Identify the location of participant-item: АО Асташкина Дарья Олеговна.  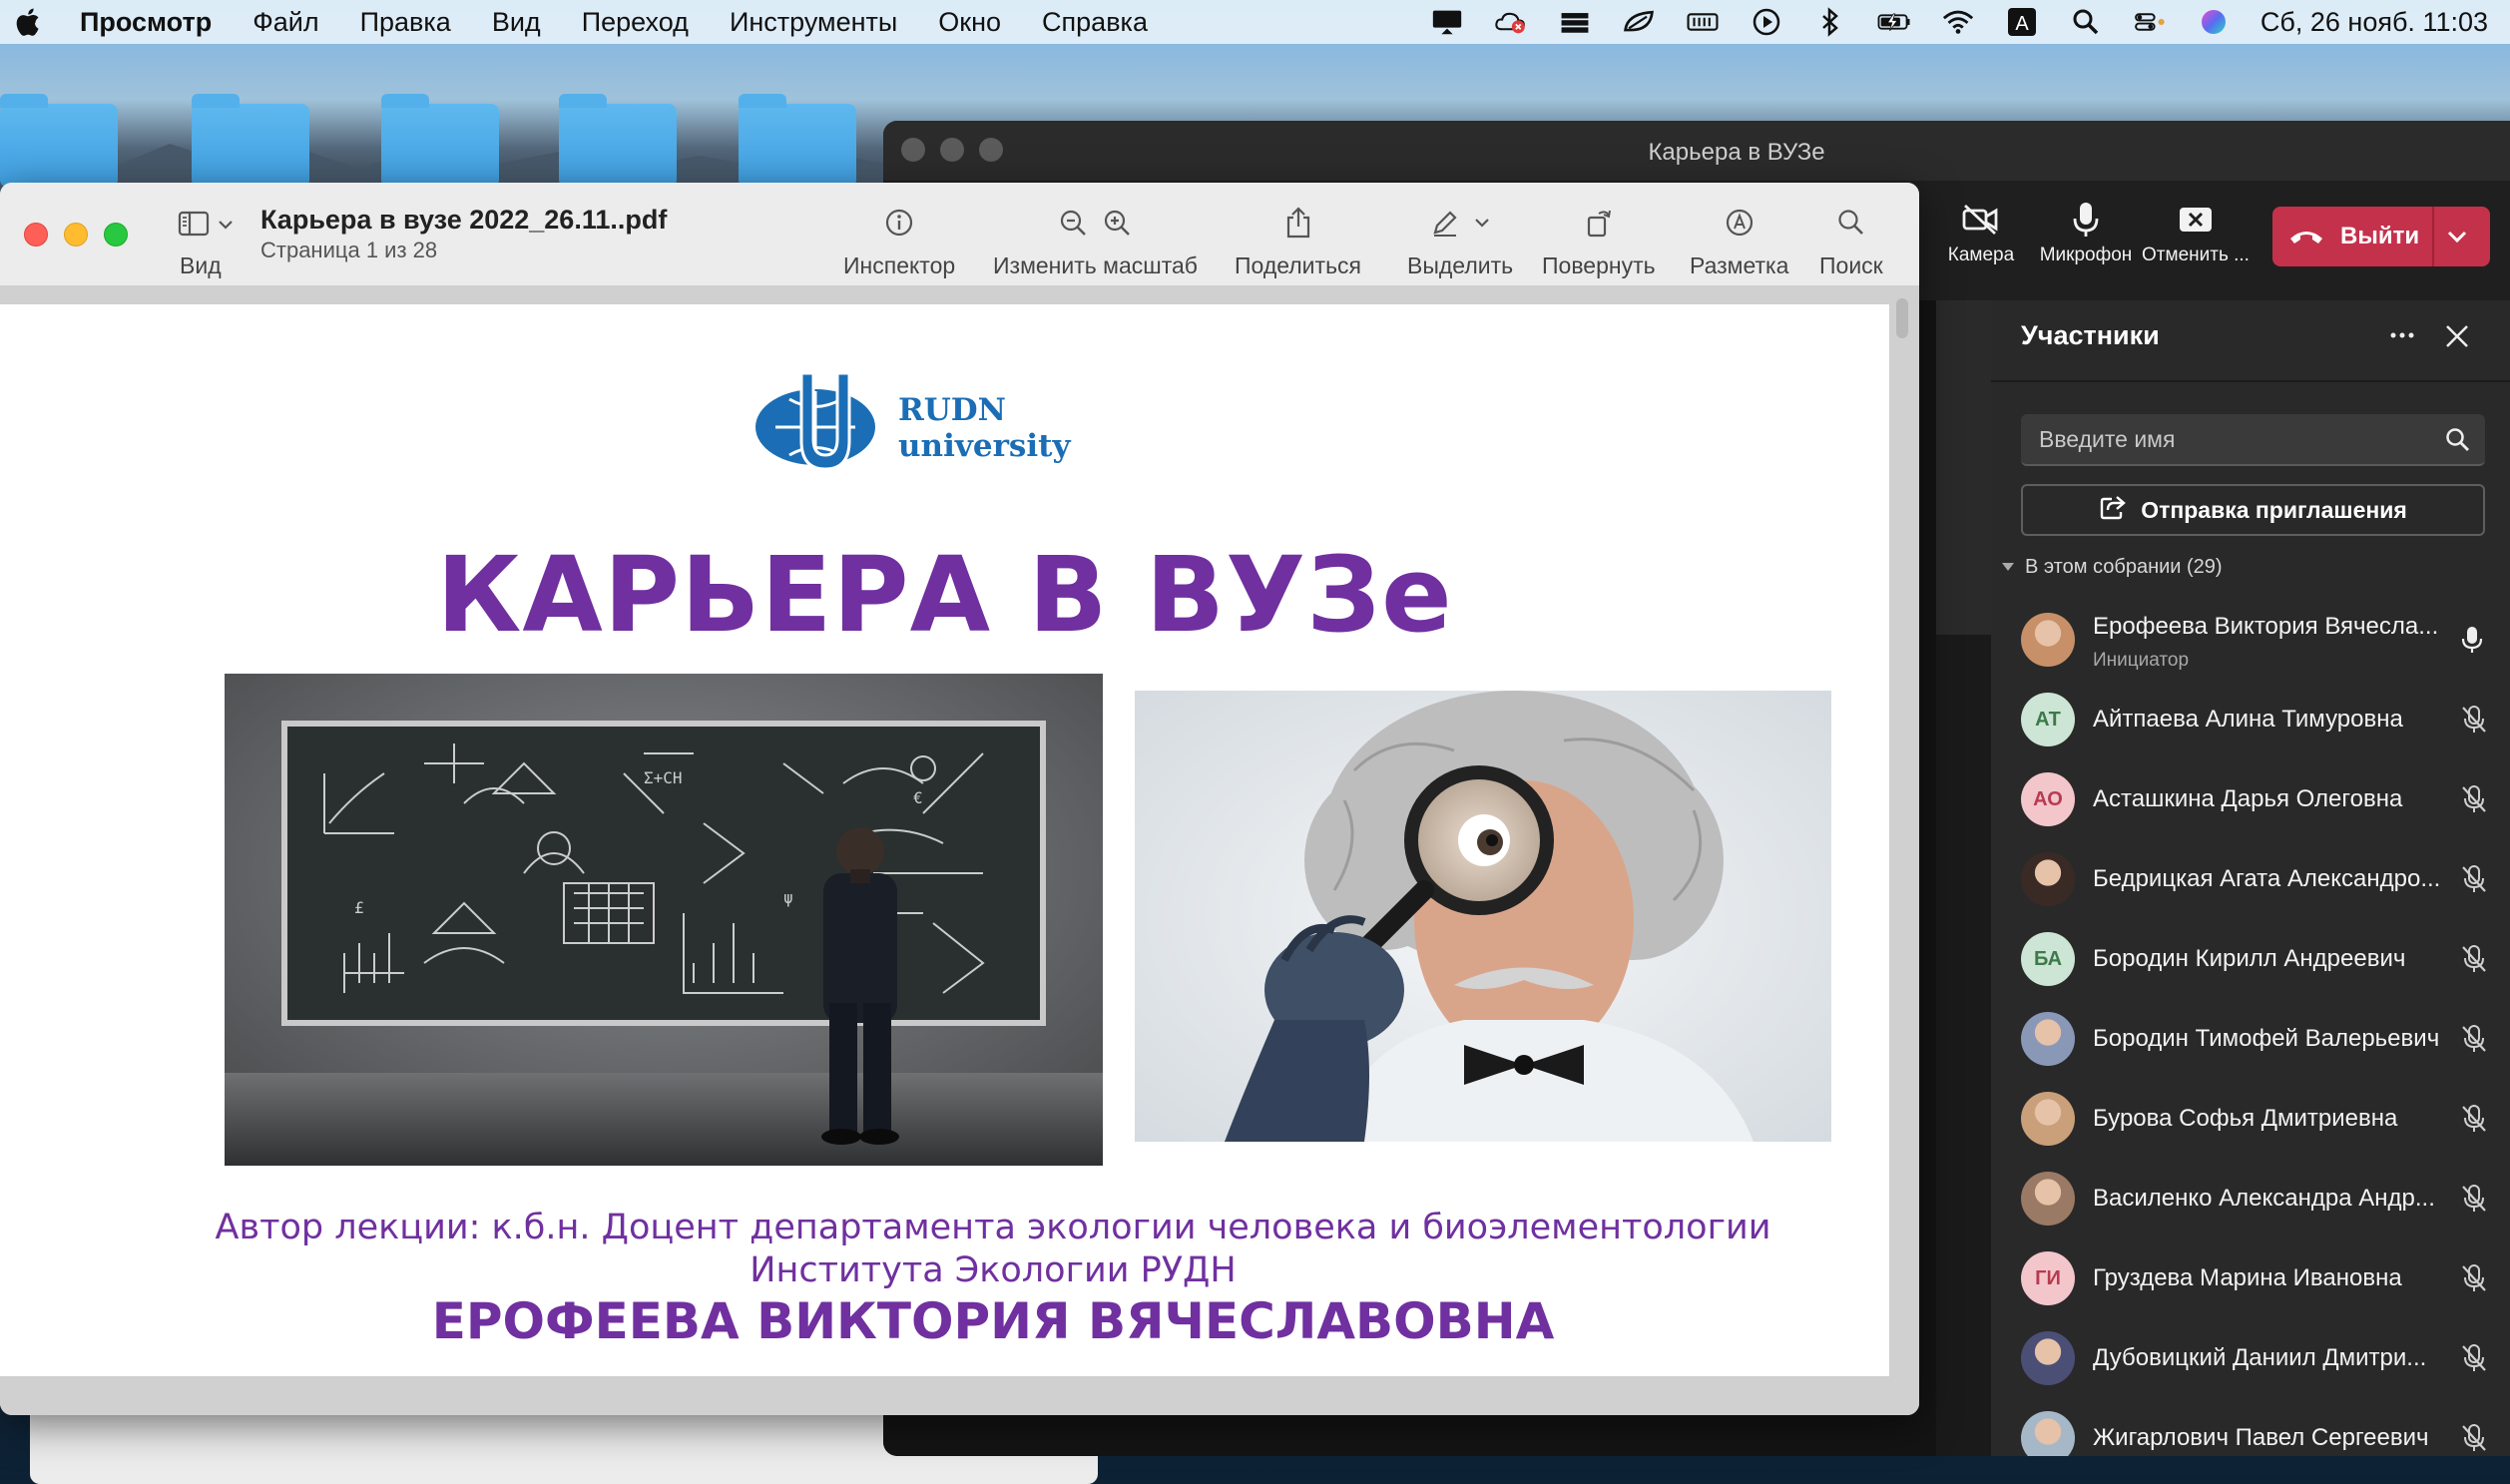
(2250, 799).